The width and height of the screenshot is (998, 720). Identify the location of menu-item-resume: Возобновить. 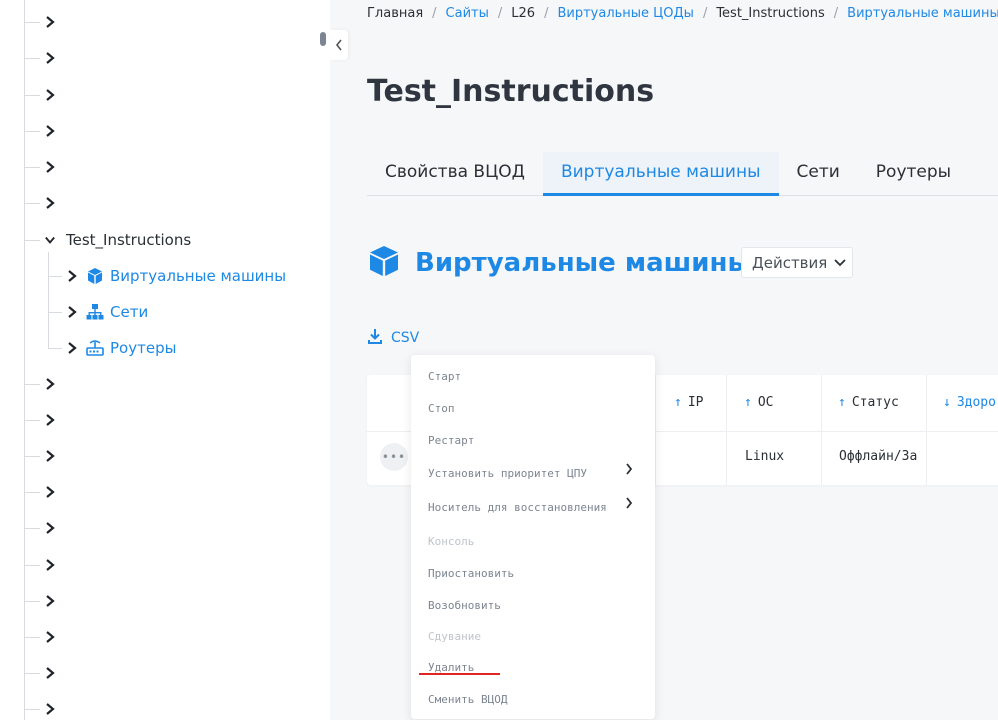
(464, 605).